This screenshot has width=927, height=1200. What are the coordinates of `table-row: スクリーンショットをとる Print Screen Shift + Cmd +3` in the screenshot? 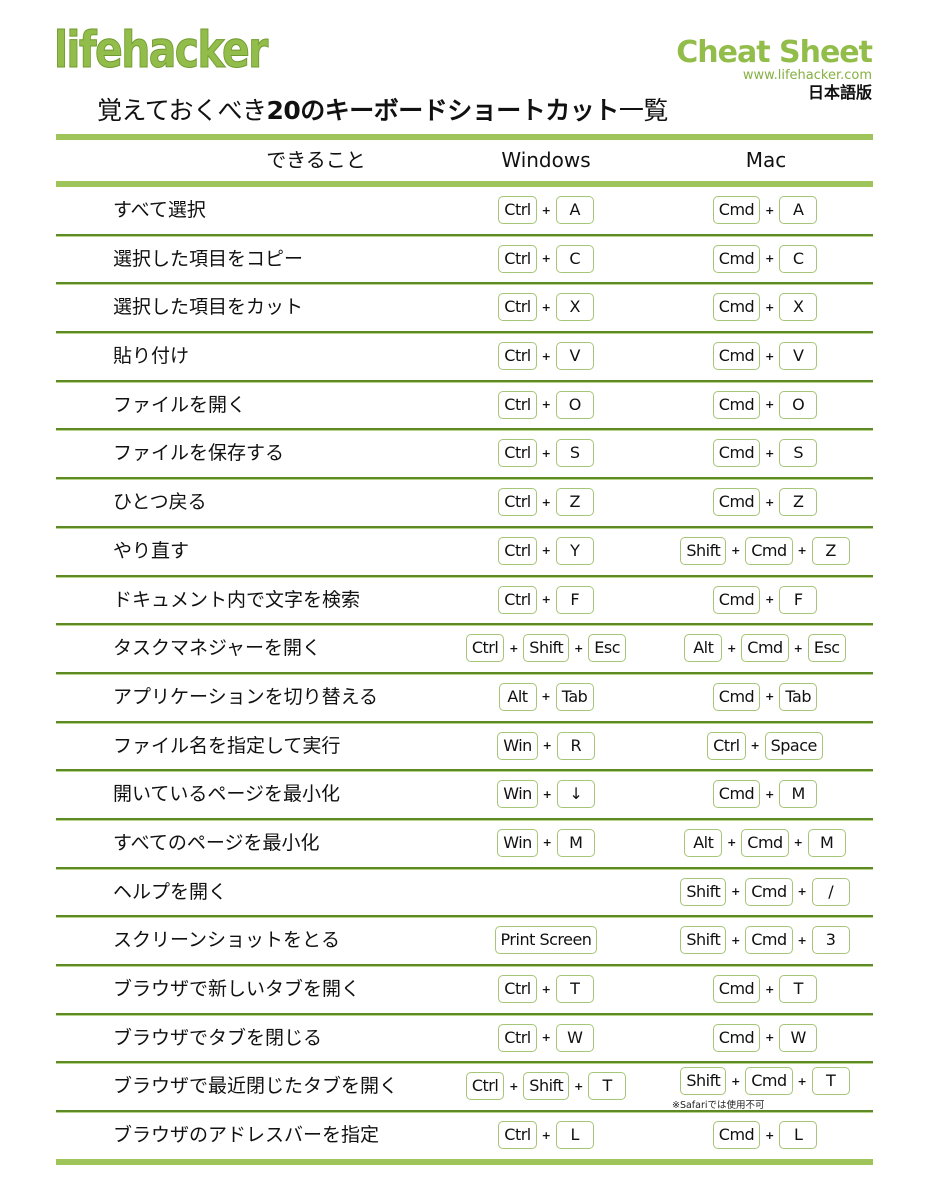 It's located at (464, 941).